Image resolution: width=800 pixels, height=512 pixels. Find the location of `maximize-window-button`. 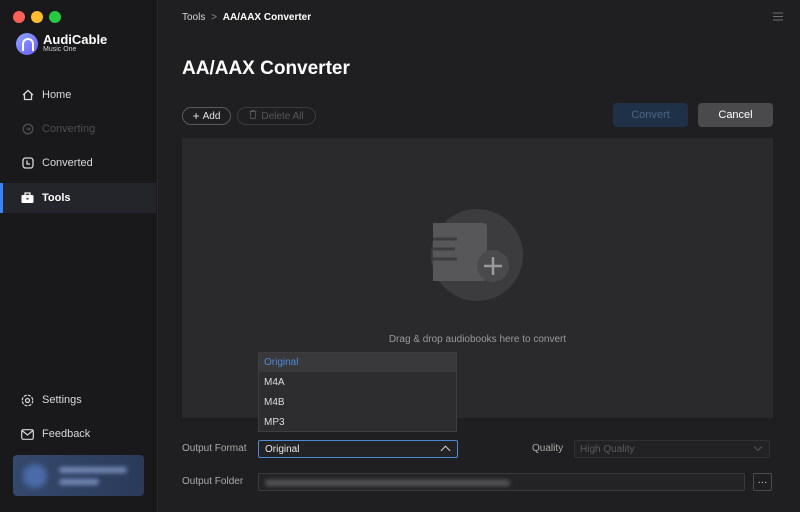

maximize-window-button is located at coordinates (55, 17).